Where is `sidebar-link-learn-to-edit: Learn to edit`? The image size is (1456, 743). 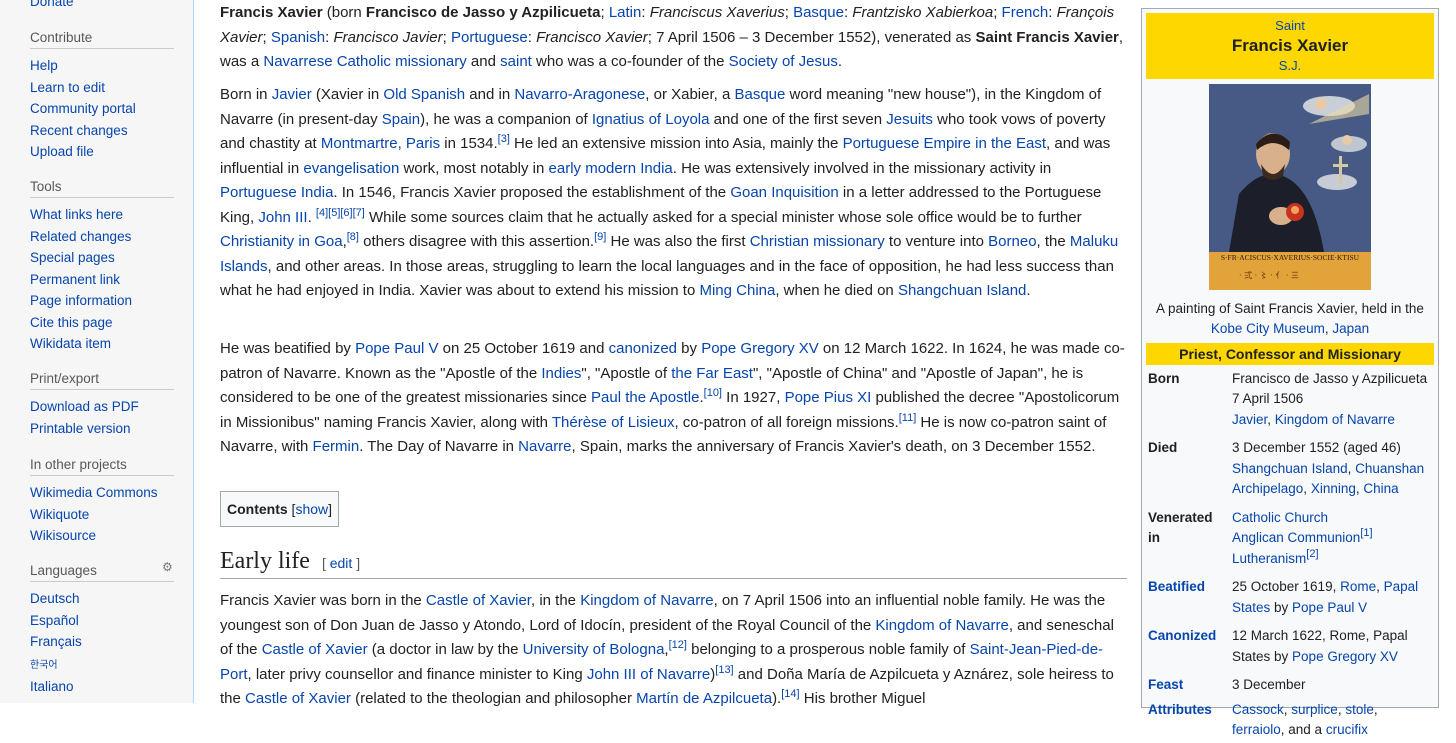 sidebar-link-learn-to-edit: Learn to edit is located at coordinates (67, 87).